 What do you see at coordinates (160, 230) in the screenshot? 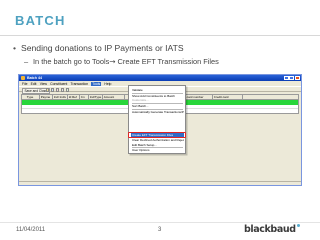
I see `page-number: 3` at bounding box center [160, 230].